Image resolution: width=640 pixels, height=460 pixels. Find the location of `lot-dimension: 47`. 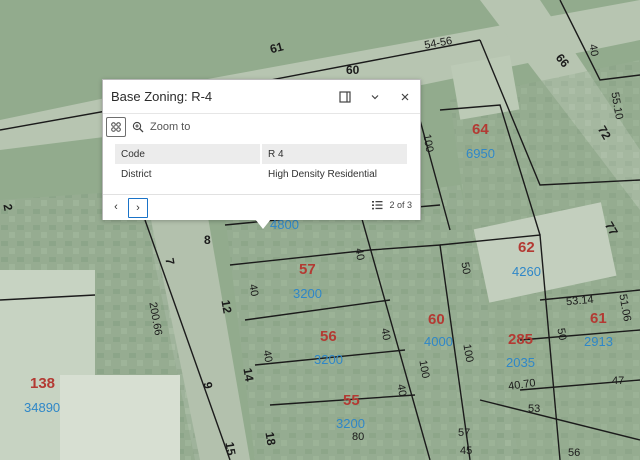

lot-dimension: 47 is located at coordinates (618, 381).